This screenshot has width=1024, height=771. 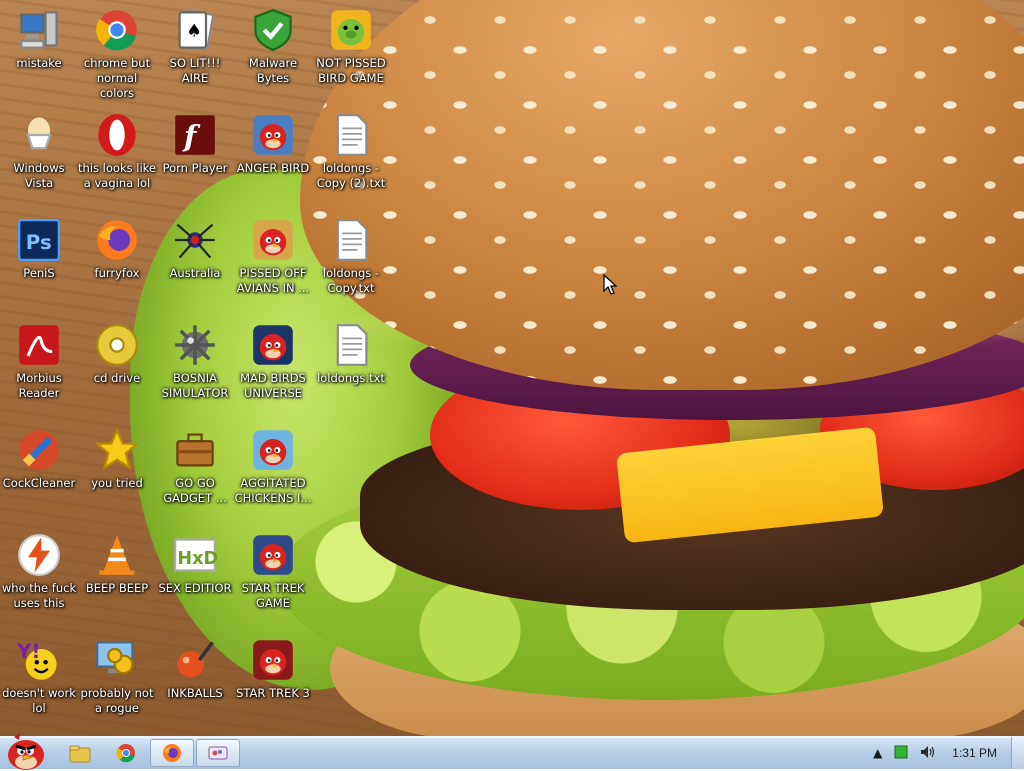 What do you see at coordinates (273, 135) in the screenshot?
I see `red-bird-icon` at bounding box center [273, 135].